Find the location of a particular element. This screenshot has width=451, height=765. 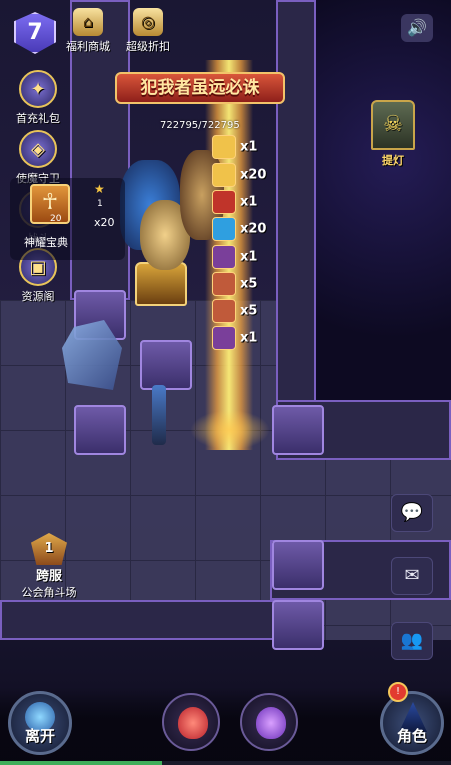

mail-icon: ✉ is located at coordinates (412, 575).